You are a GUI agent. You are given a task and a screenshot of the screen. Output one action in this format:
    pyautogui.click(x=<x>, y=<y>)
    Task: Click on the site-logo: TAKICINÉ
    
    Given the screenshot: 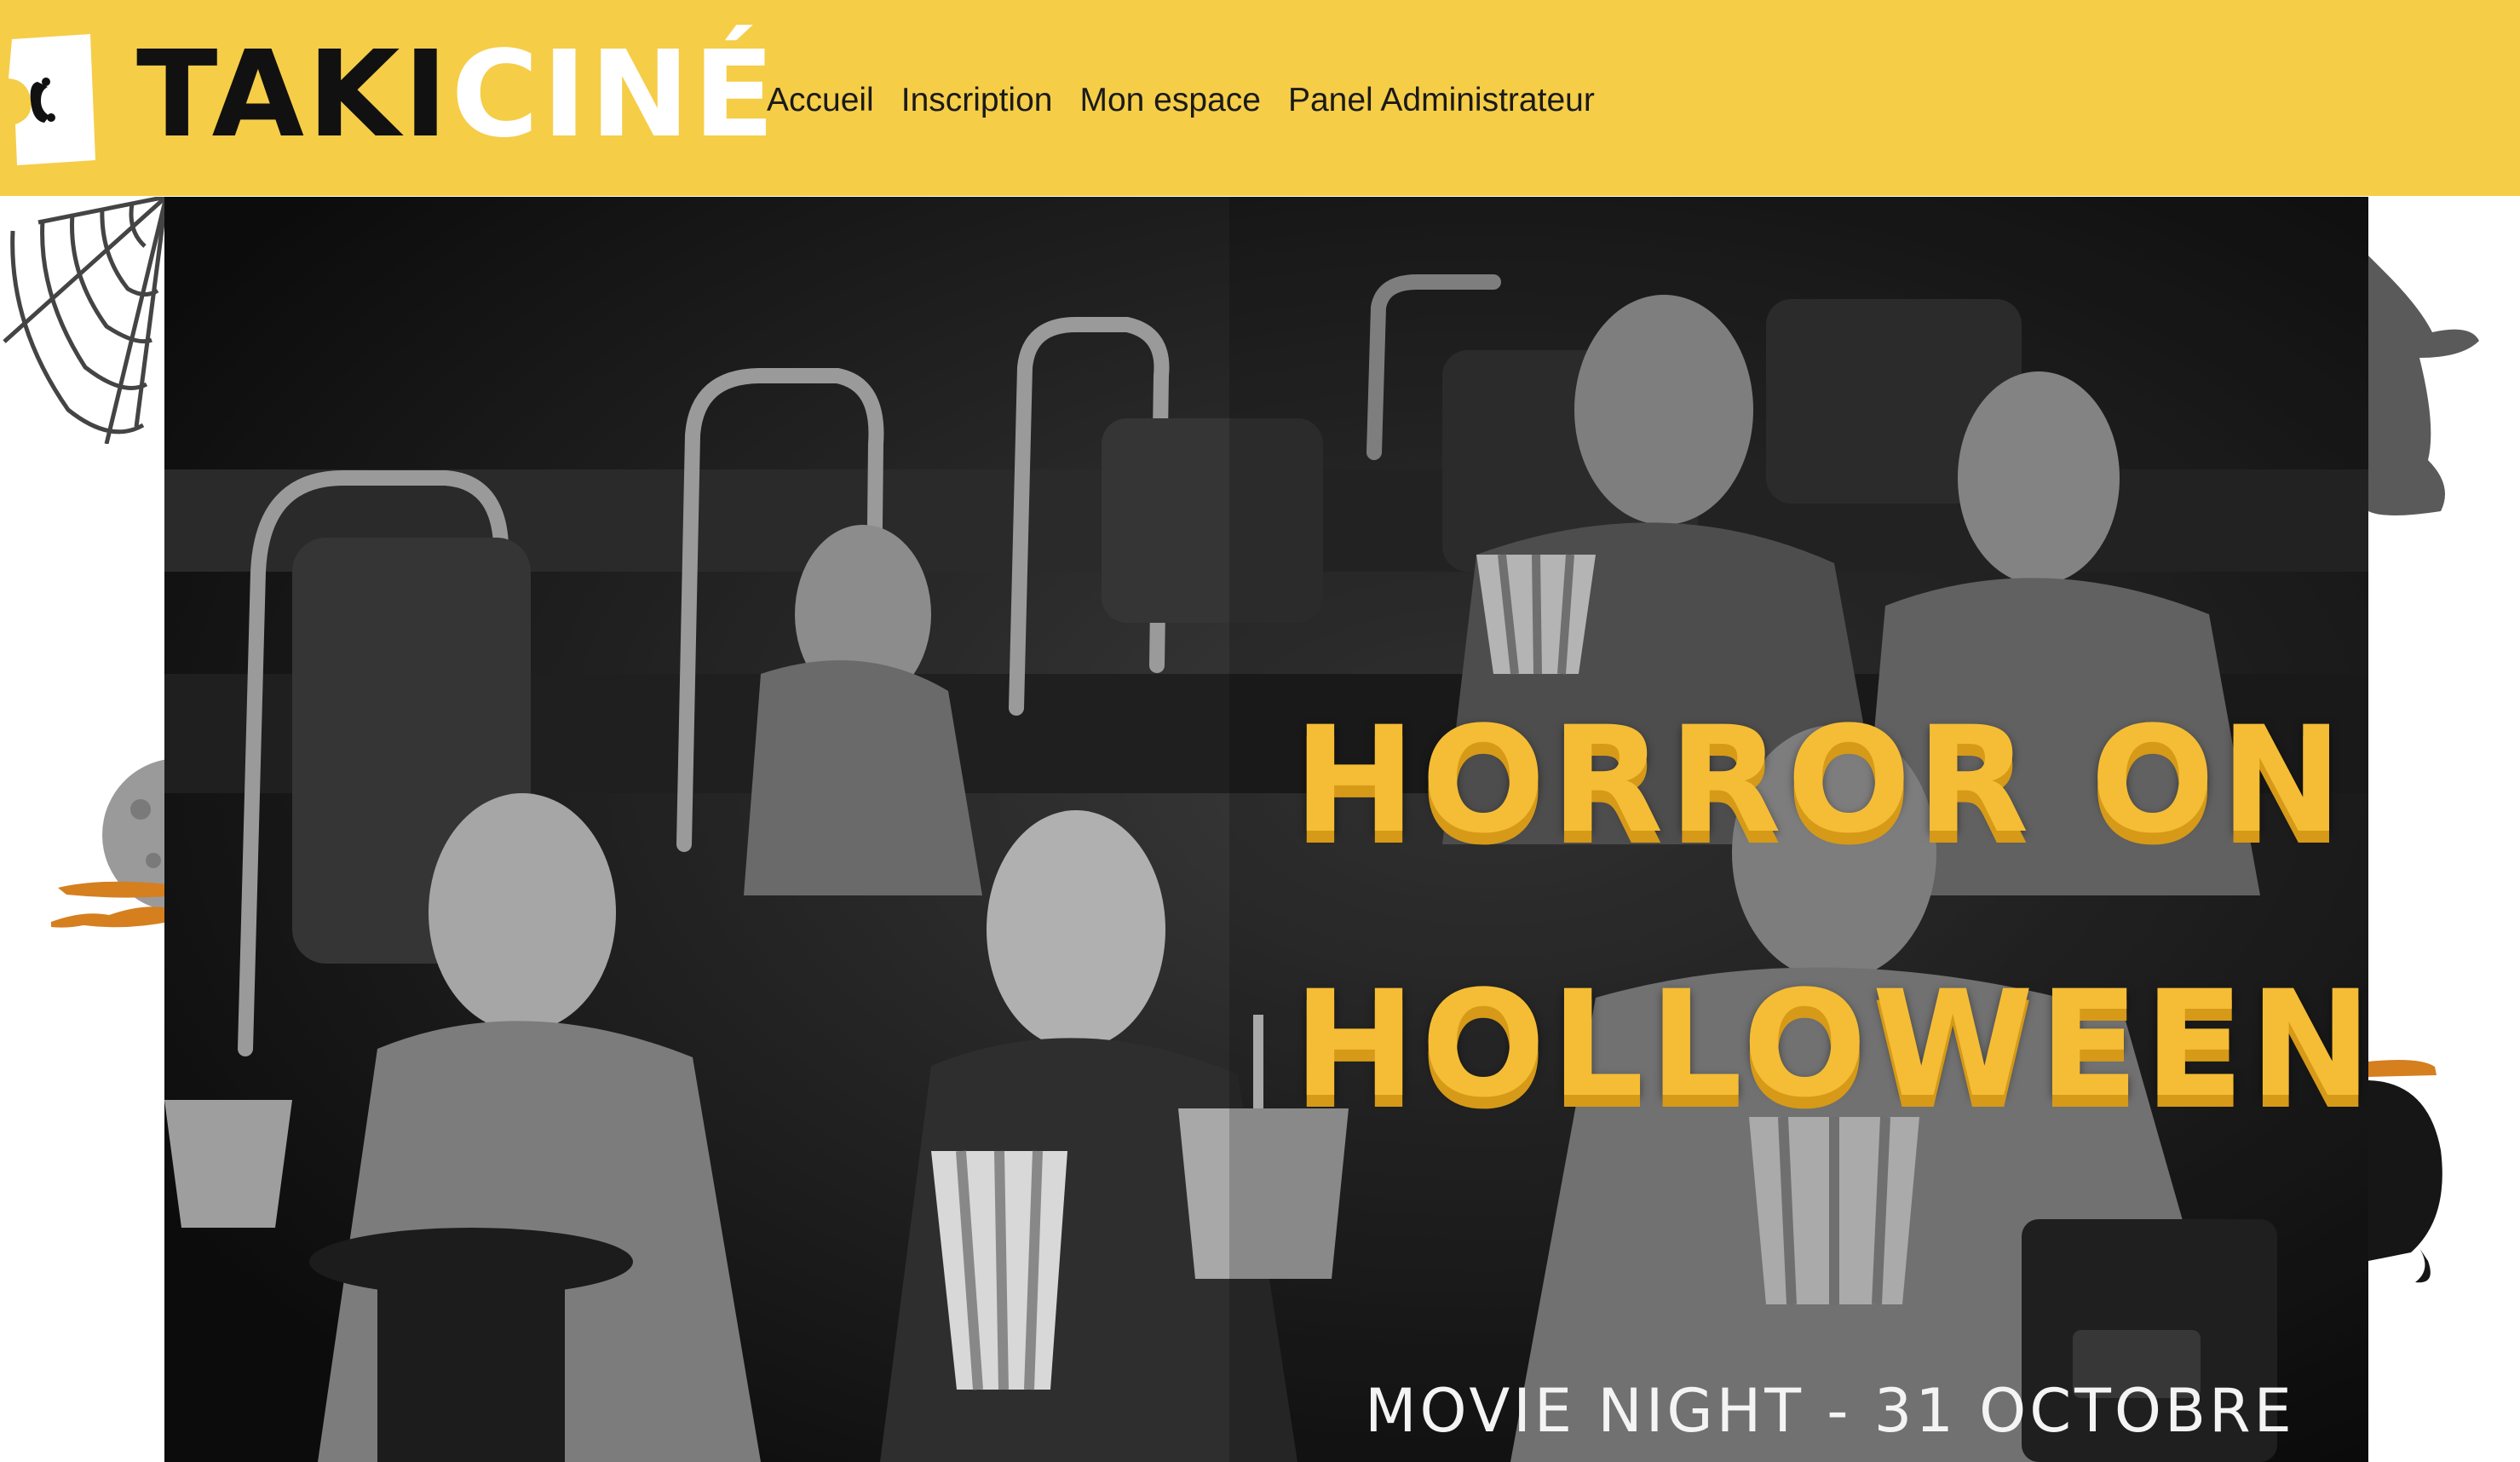 What is the action you would take?
    pyautogui.click(x=457, y=95)
    